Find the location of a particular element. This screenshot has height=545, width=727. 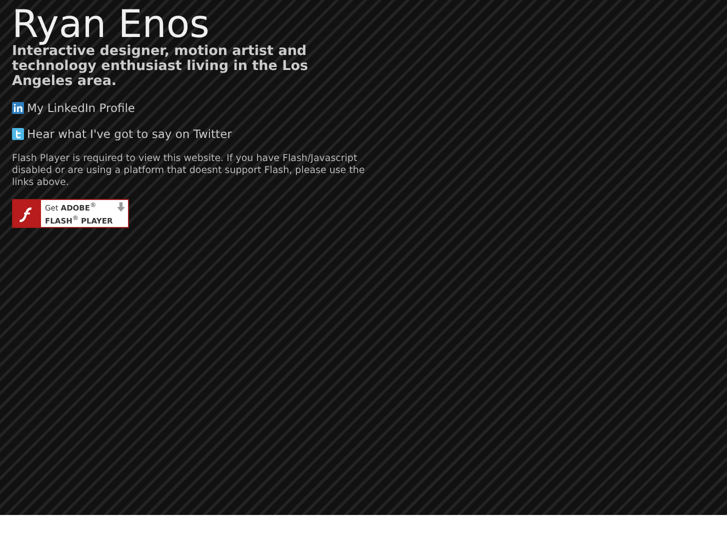

linkedin-icon is located at coordinates (18, 108).